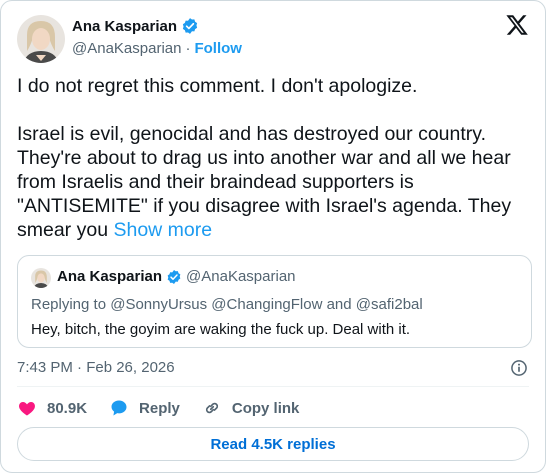 The width and height of the screenshot is (548, 475). I want to click on avatar-image, so click(41, 39).